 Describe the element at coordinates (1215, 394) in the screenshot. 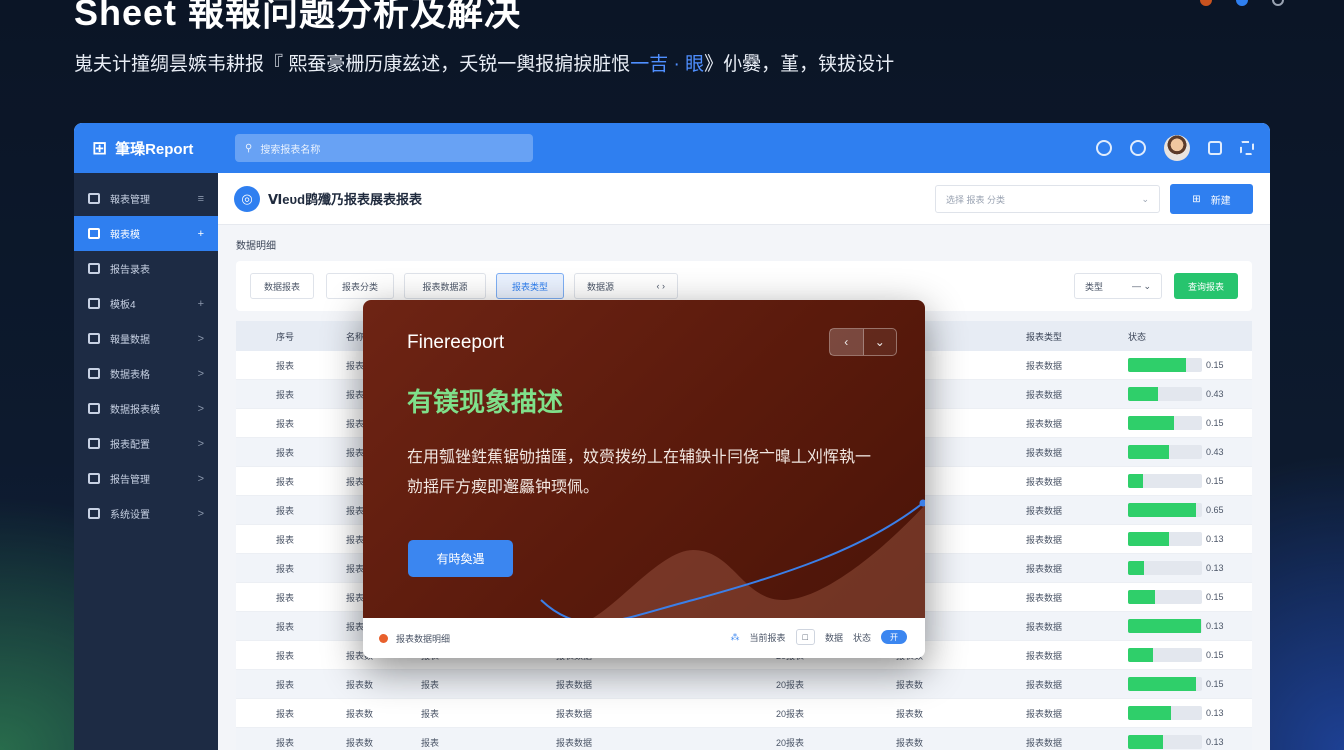

I see `progress-value: 0.43` at that location.